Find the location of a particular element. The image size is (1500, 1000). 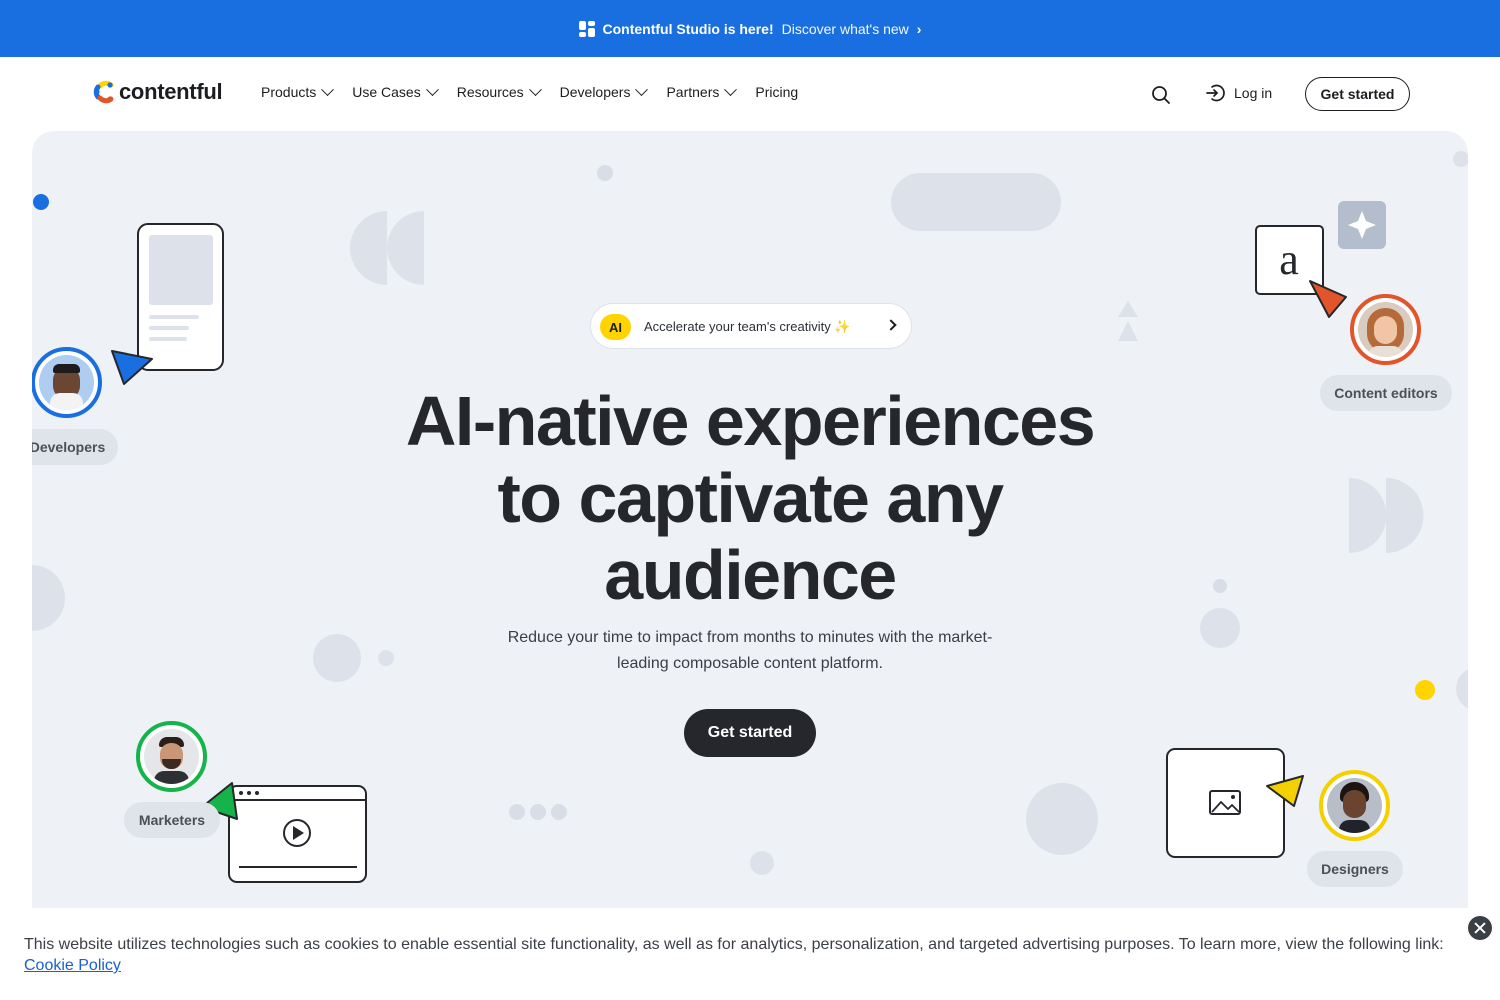

role-chip-marketers: Marketers is located at coordinates (172, 820).